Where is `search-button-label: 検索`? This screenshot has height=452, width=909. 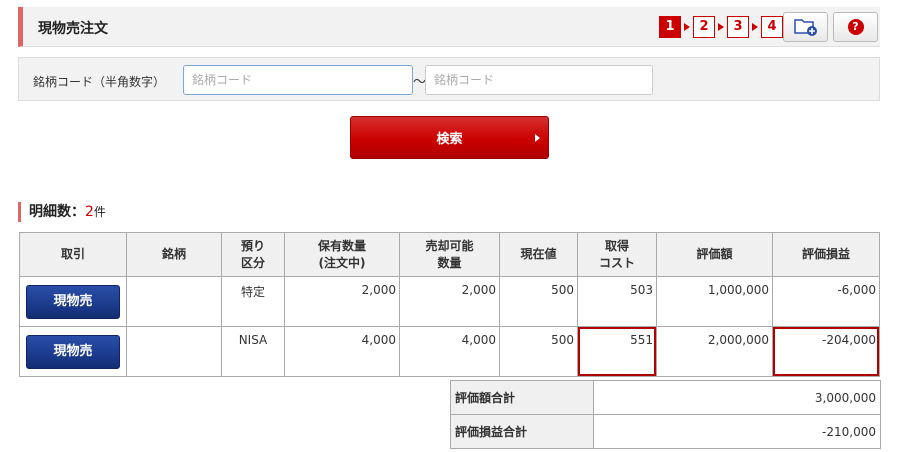 search-button-label: 検索 is located at coordinates (449, 139).